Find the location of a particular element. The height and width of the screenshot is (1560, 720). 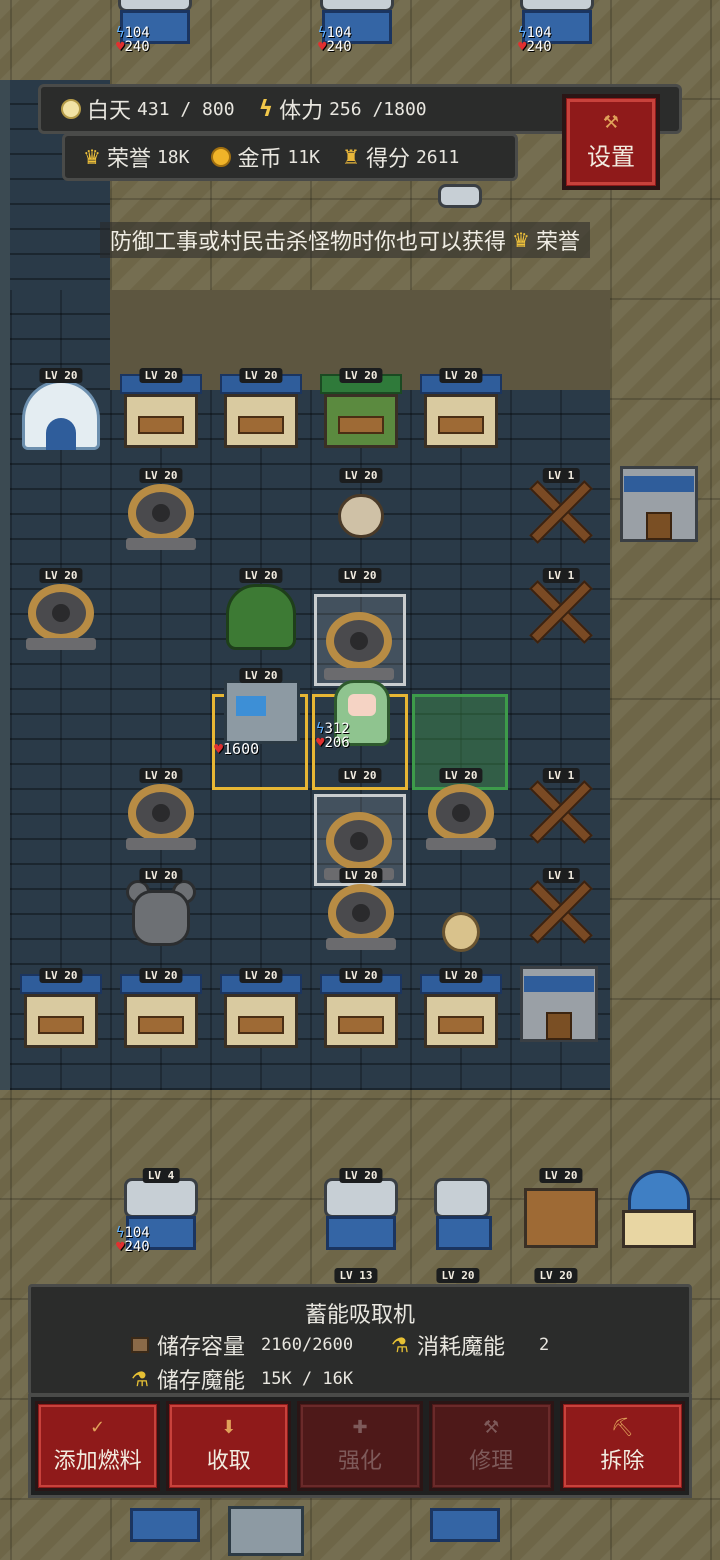

action-bar: ✓ 添加燃料 ⬇ 收取 ✚ 强化 ⚒ 修理 ⛏ 拆除 is located at coordinates (360, 1446).